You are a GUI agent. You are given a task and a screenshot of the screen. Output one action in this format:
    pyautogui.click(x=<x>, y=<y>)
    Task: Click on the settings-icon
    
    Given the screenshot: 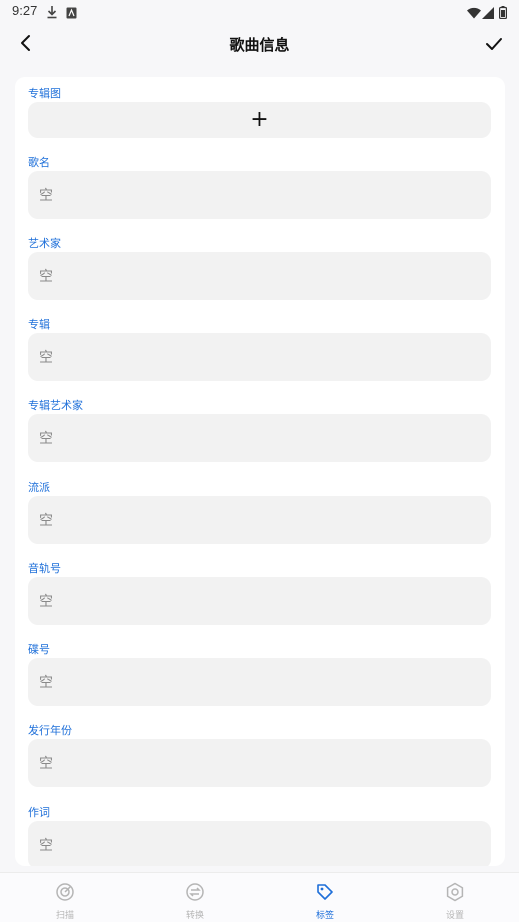 What is the action you would take?
    pyautogui.click(x=455, y=894)
    